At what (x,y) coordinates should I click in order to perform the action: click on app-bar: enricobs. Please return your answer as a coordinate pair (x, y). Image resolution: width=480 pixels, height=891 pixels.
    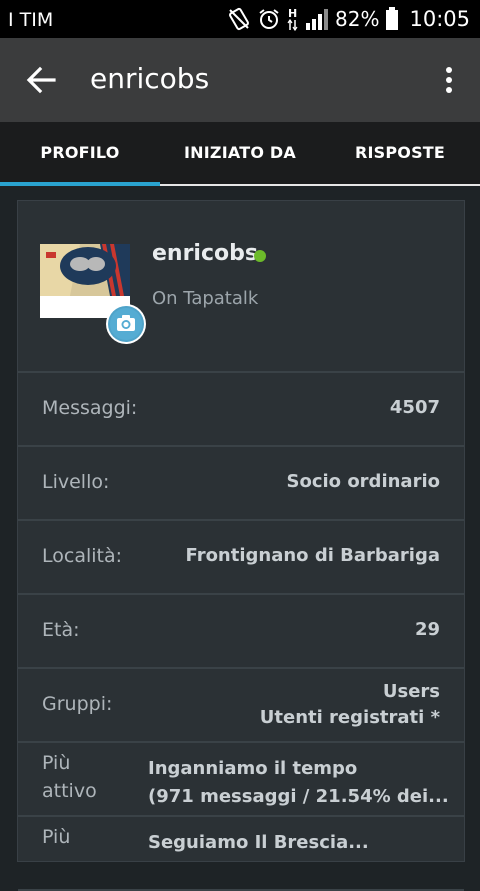
    Looking at the image, I should click on (240, 80).